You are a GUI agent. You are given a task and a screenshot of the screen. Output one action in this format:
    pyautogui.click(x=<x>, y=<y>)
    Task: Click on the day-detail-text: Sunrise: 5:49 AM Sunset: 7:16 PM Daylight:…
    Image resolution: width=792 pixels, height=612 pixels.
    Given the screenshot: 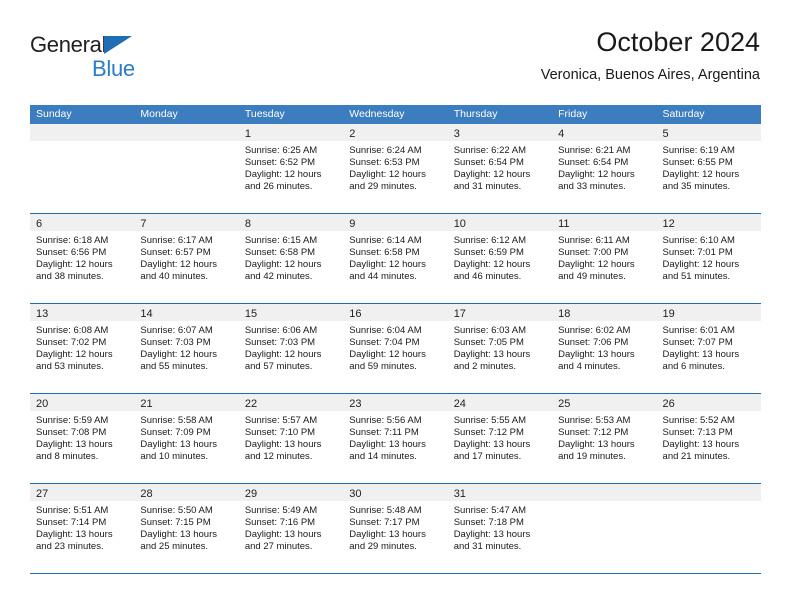 What is the action you would take?
    pyautogui.click(x=291, y=527)
    